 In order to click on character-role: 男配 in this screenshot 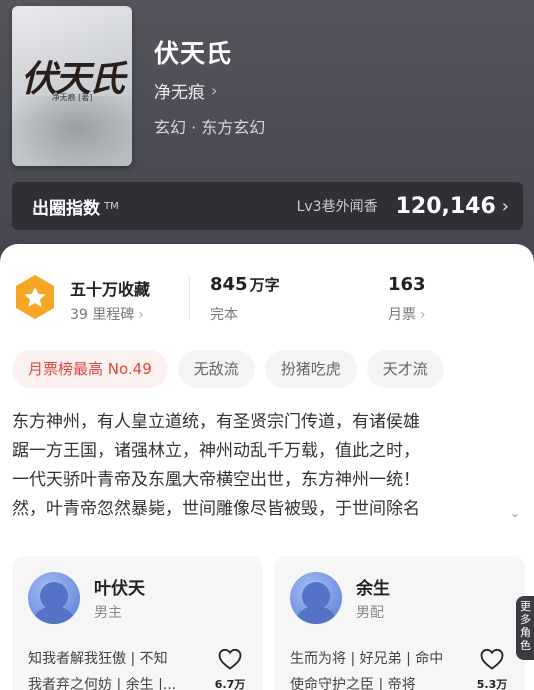, I will do `click(370, 613)`.